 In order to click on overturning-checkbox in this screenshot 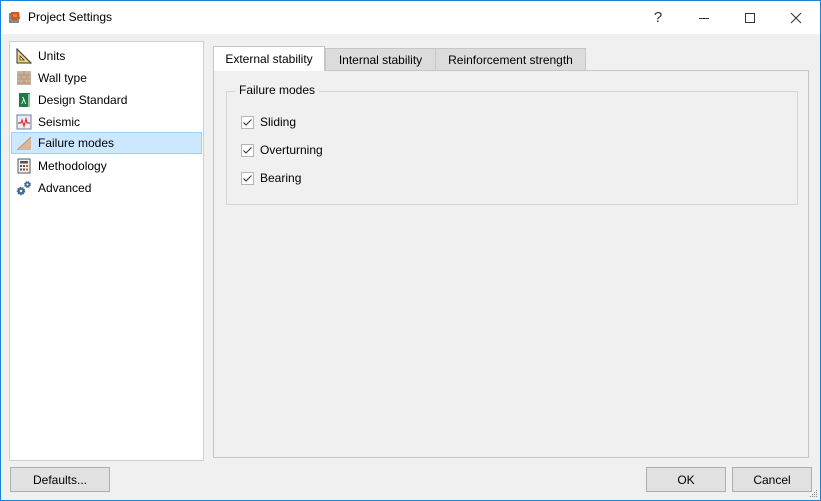, I will do `click(247, 150)`.